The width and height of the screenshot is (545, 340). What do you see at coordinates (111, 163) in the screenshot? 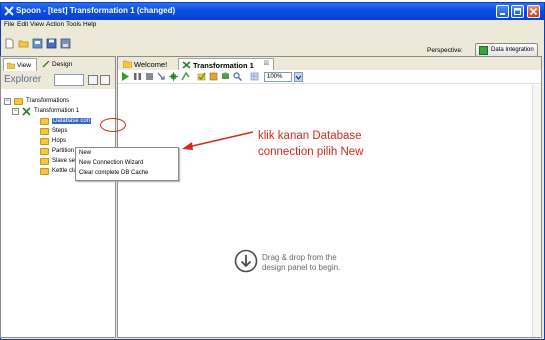
I see `context-menu-new-connection-wizard: New Connection Wizard` at bounding box center [111, 163].